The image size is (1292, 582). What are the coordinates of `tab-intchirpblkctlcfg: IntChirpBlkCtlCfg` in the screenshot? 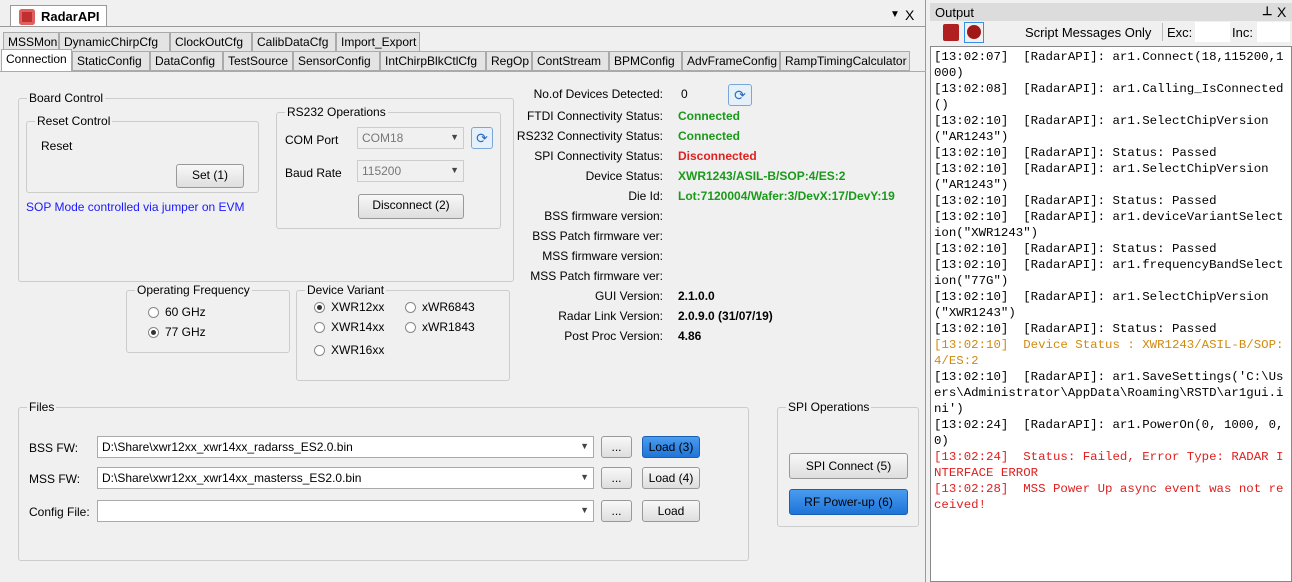 It's located at (433, 61).